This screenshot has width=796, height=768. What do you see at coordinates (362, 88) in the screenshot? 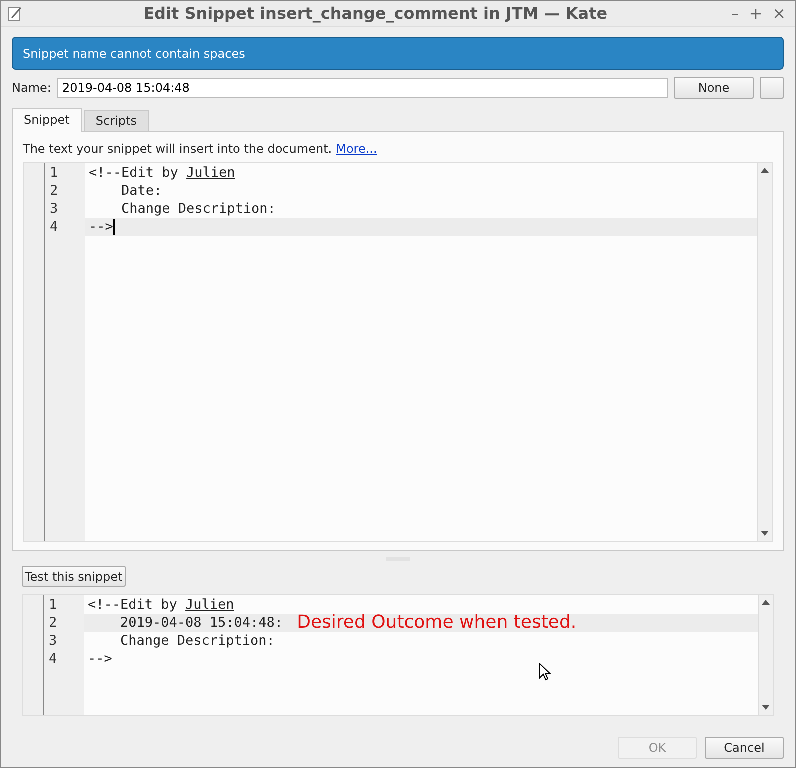
I see `name-field: 2019-04-08 15:04:48` at bounding box center [362, 88].